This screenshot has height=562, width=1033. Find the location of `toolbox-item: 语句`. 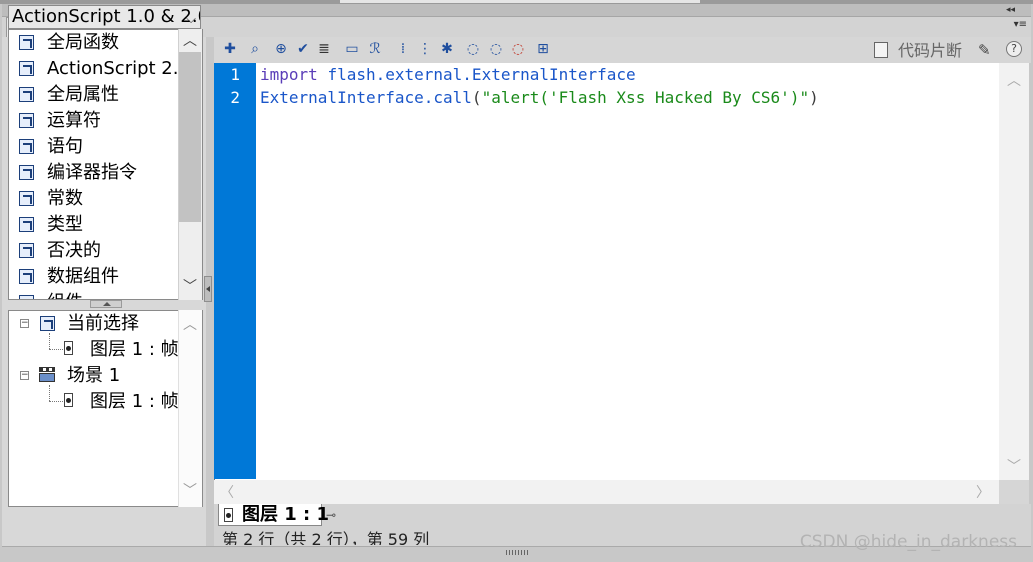

toolbox-item: 语句 is located at coordinates (94, 147).